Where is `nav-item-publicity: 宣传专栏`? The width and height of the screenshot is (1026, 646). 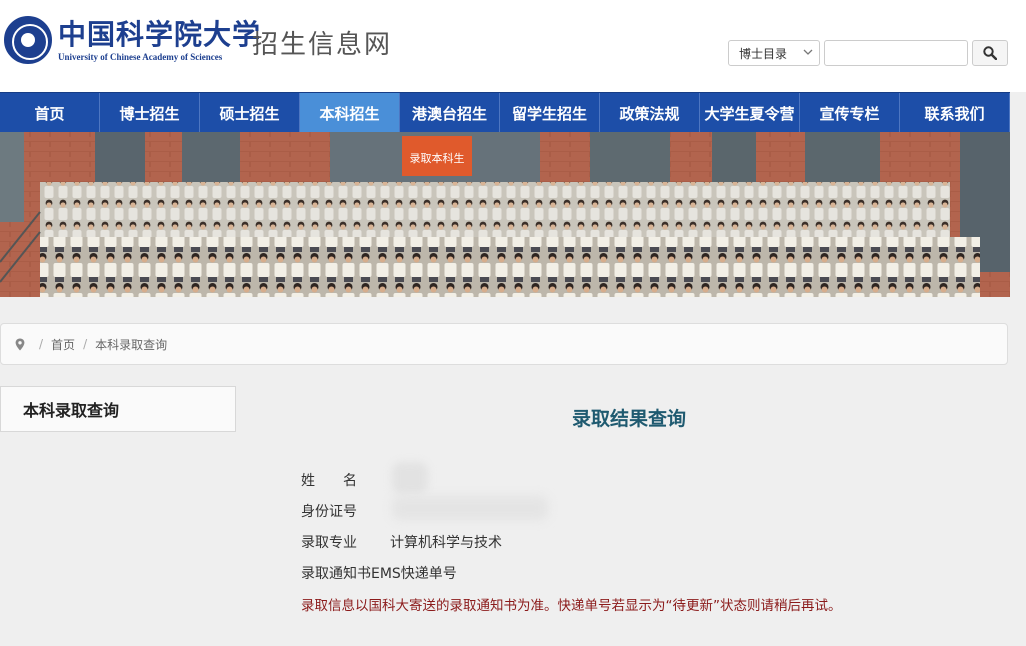
nav-item-publicity: 宣传专栏 is located at coordinates (850, 113).